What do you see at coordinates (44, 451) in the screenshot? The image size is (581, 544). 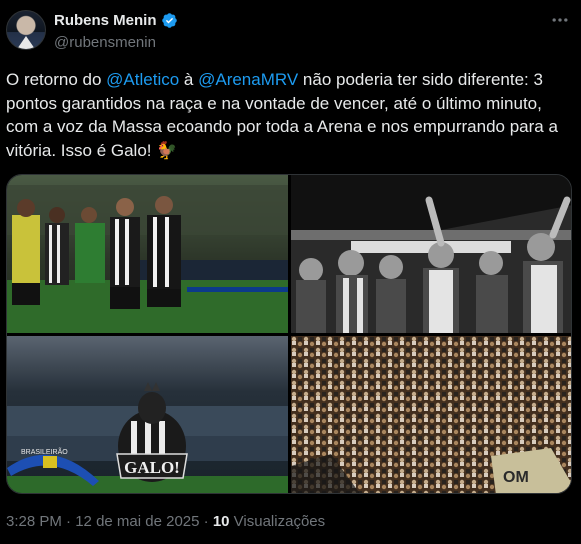 I see `brasileirao-sign: BRASILEIRÃO` at bounding box center [44, 451].